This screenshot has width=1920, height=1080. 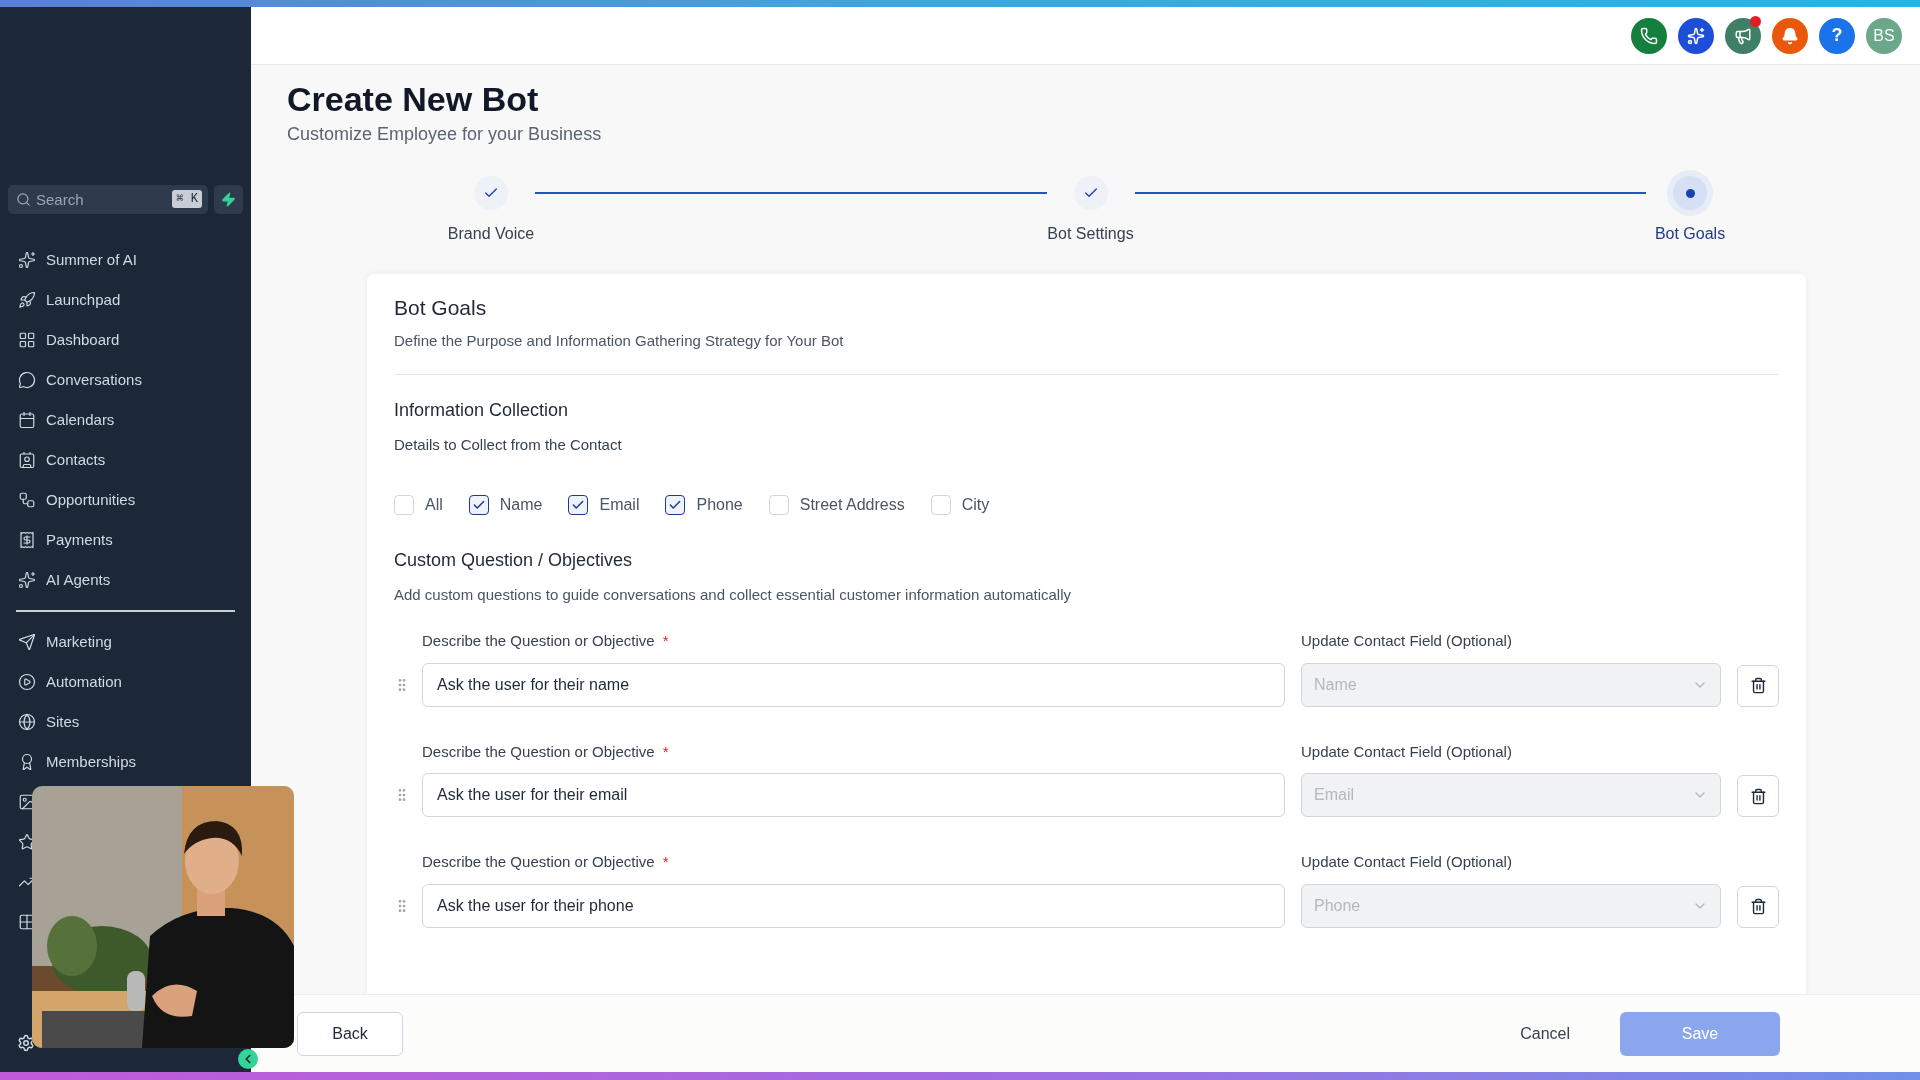 I want to click on section-title: Custom Question / Objectives, so click(x=514, y=560).